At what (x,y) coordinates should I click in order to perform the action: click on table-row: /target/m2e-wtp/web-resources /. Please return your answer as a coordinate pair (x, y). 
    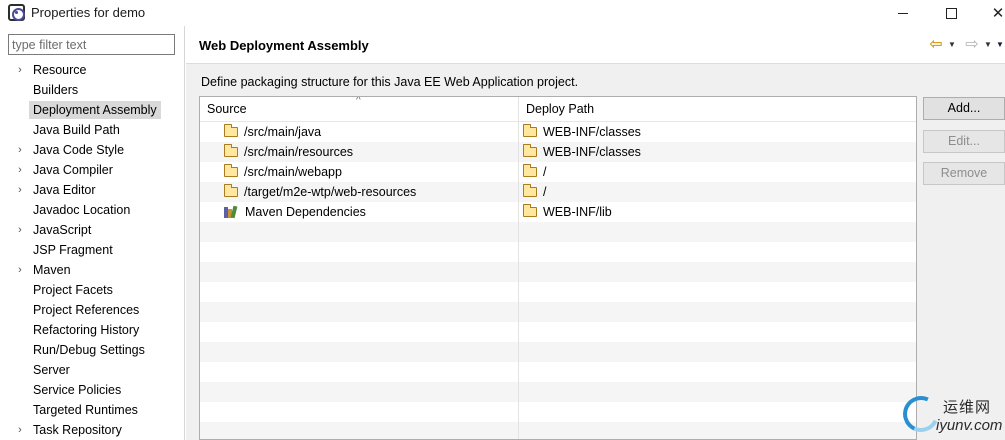
    Looking at the image, I should click on (558, 192).